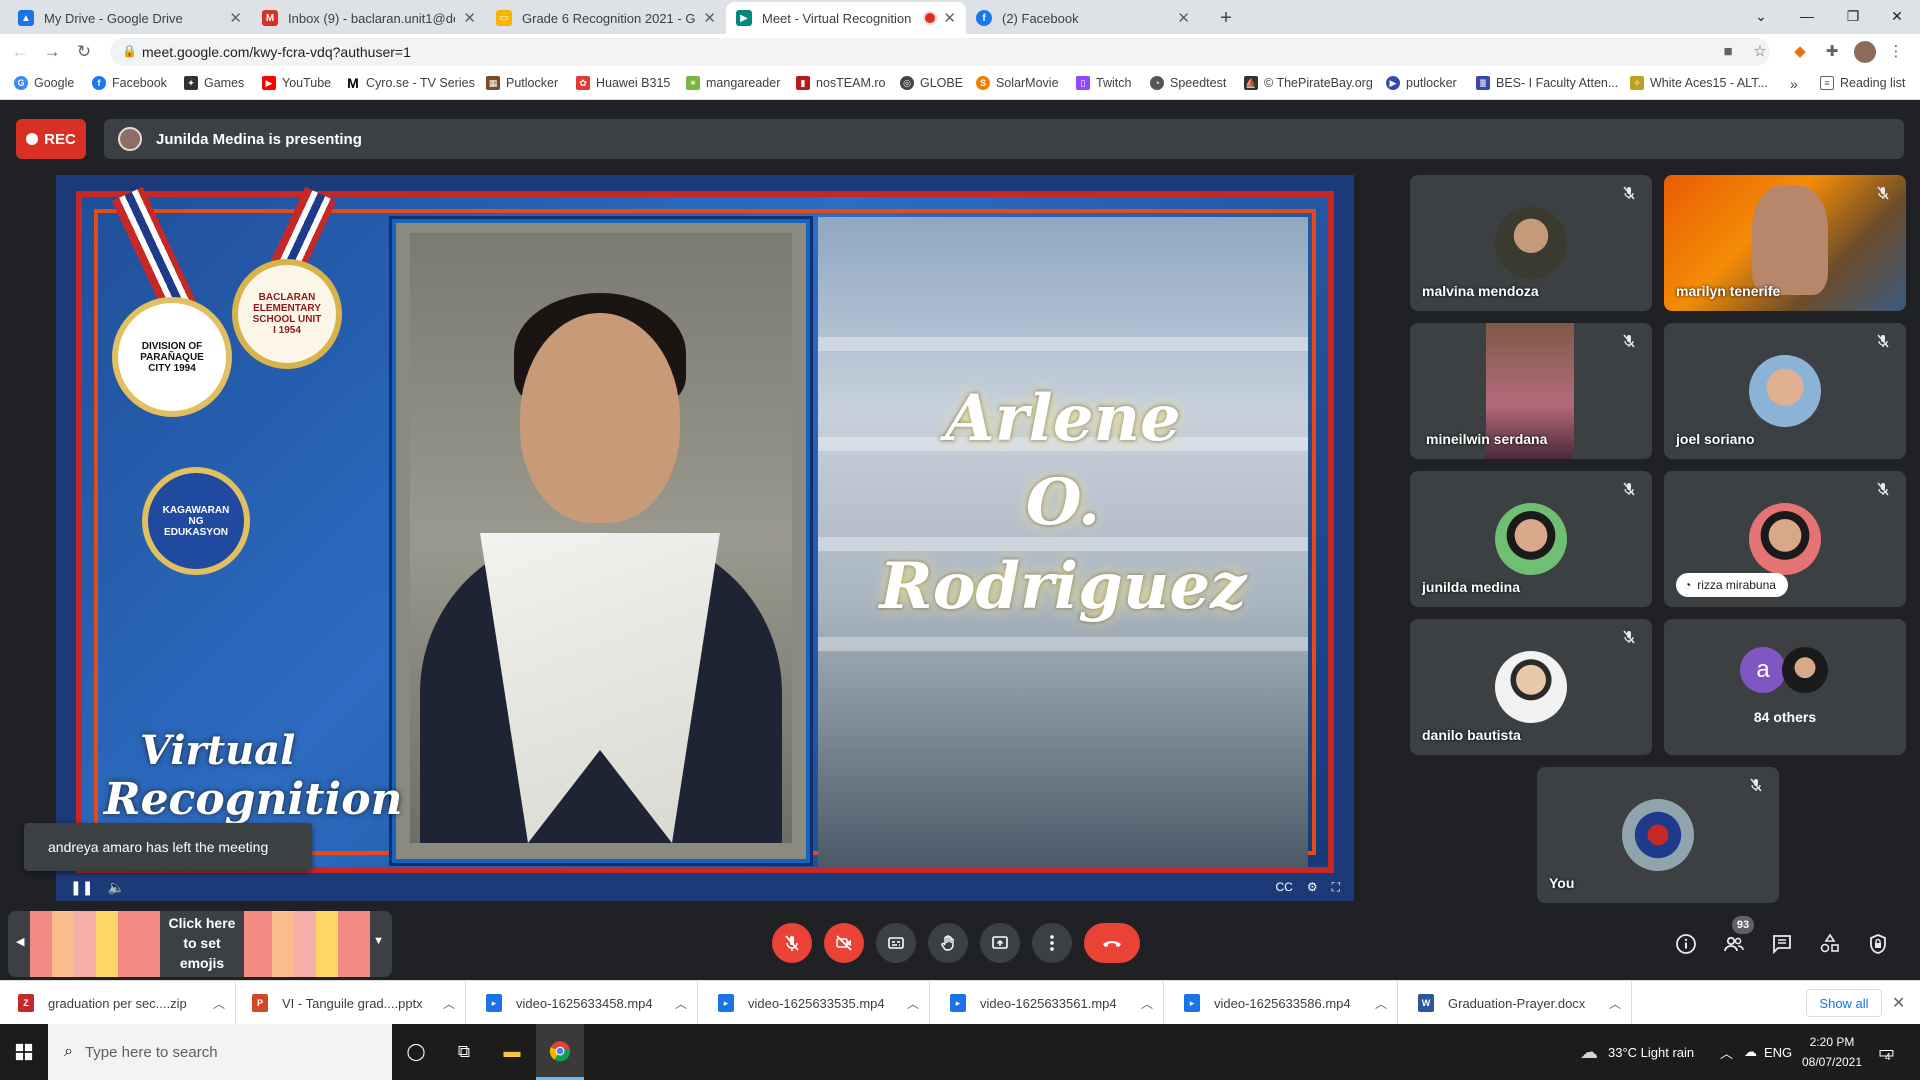 The width and height of the screenshot is (1920, 1080). Describe the element at coordinates (606, 18) in the screenshot. I see `tab-google-slides: ▭ Grade 6 Recognition 2021 - Goo ✕` at that location.